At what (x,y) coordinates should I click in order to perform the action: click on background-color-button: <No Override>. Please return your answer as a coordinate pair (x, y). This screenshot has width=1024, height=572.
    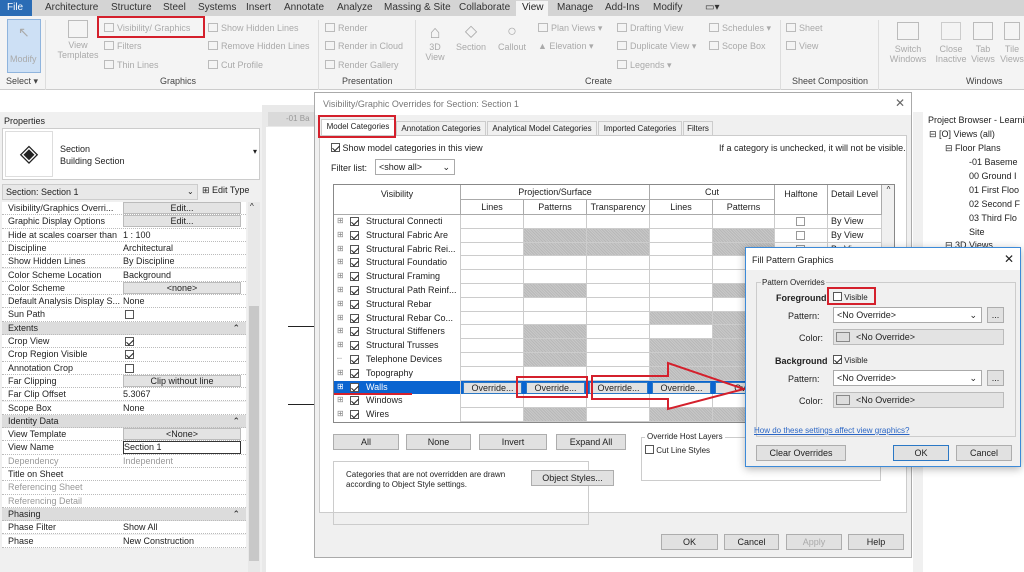
    Looking at the image, I should click on (918, 400).